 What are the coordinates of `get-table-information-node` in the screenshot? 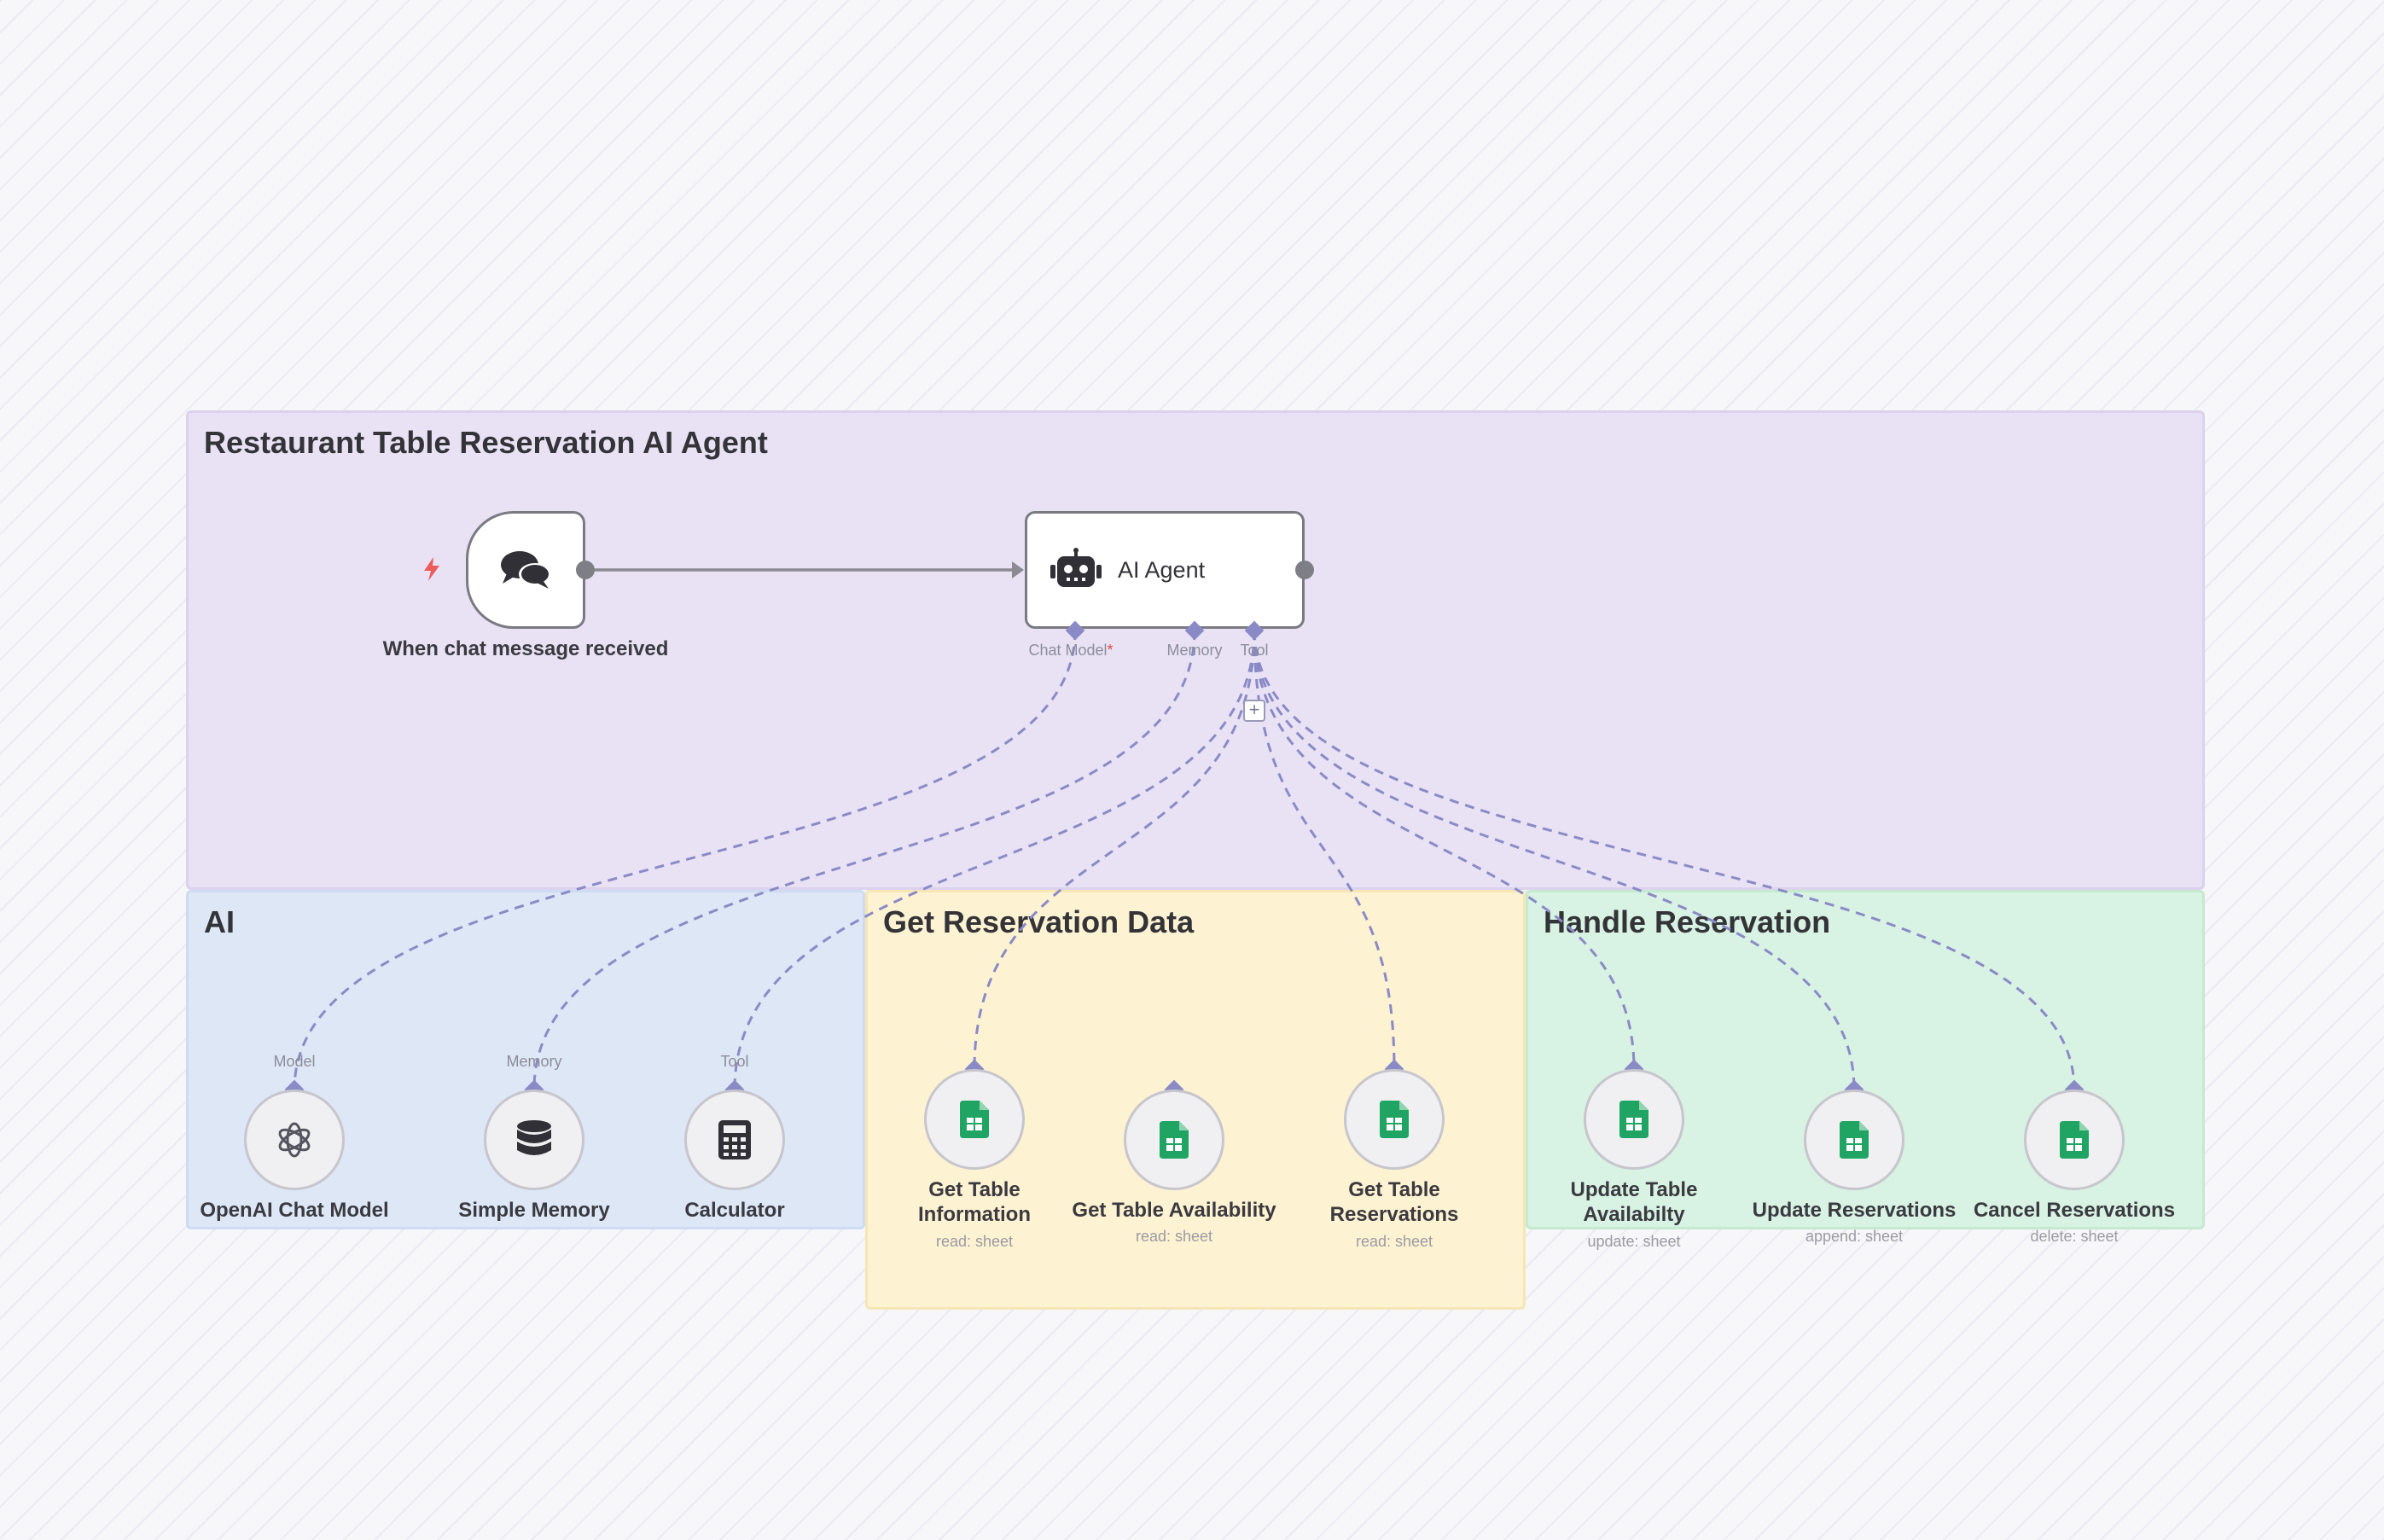 It's located at (974, 1119).